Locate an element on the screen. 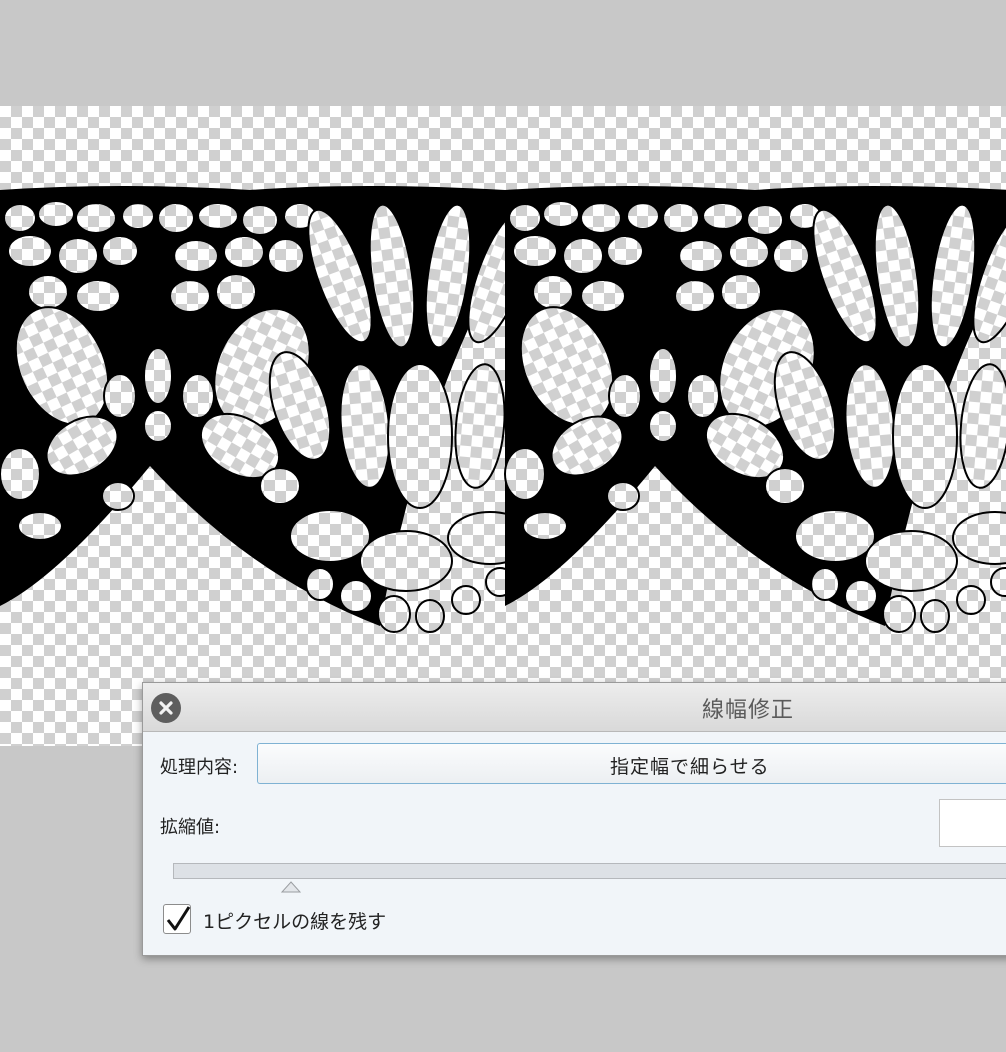 This screenshot has width=1006, height=1052. checkmark-icon is located at coordinates (178, 918).